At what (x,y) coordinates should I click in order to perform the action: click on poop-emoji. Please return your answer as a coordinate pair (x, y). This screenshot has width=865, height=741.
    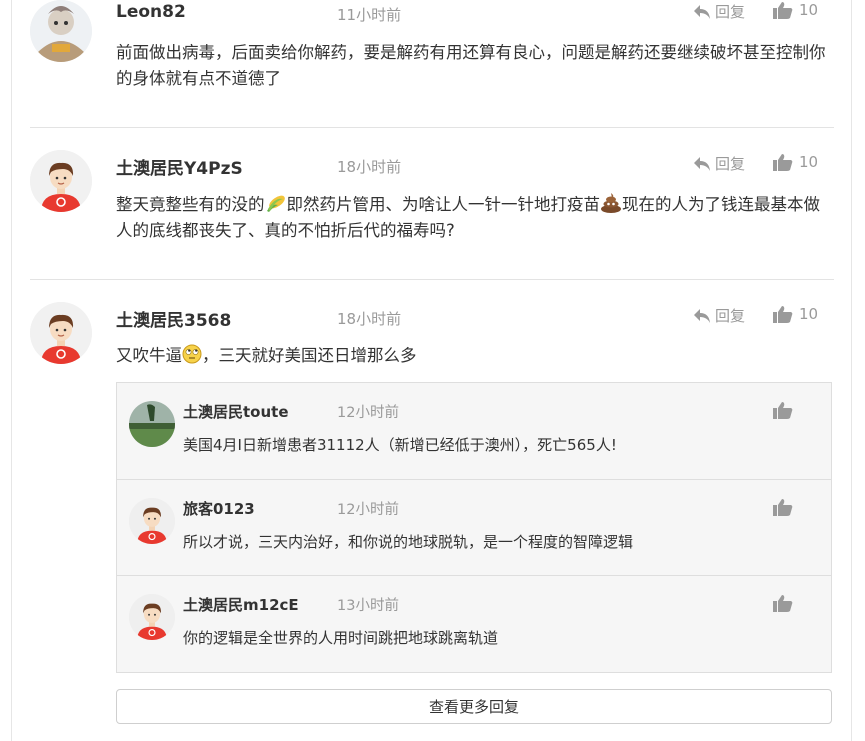
    Looking at the image, I should click on (611, 203).